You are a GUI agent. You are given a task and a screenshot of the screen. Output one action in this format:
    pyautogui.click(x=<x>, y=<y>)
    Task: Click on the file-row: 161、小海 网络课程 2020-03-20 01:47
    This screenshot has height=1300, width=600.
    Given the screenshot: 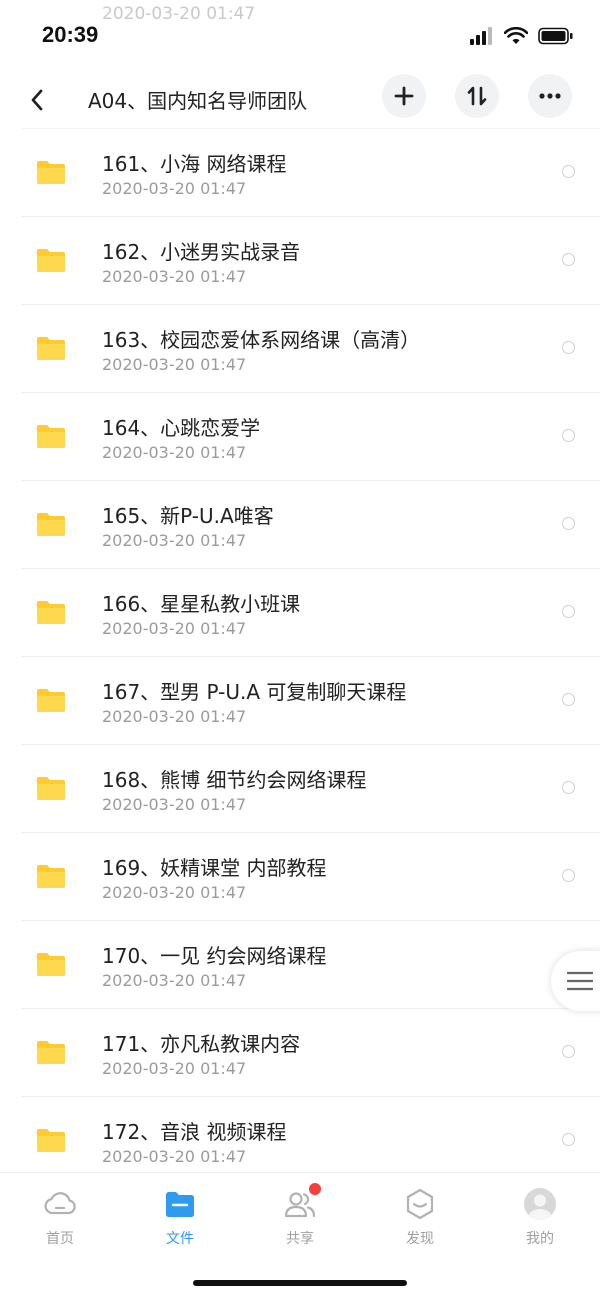 What is the action you would take?
    pyautogui.click(x=311, y=172)
    